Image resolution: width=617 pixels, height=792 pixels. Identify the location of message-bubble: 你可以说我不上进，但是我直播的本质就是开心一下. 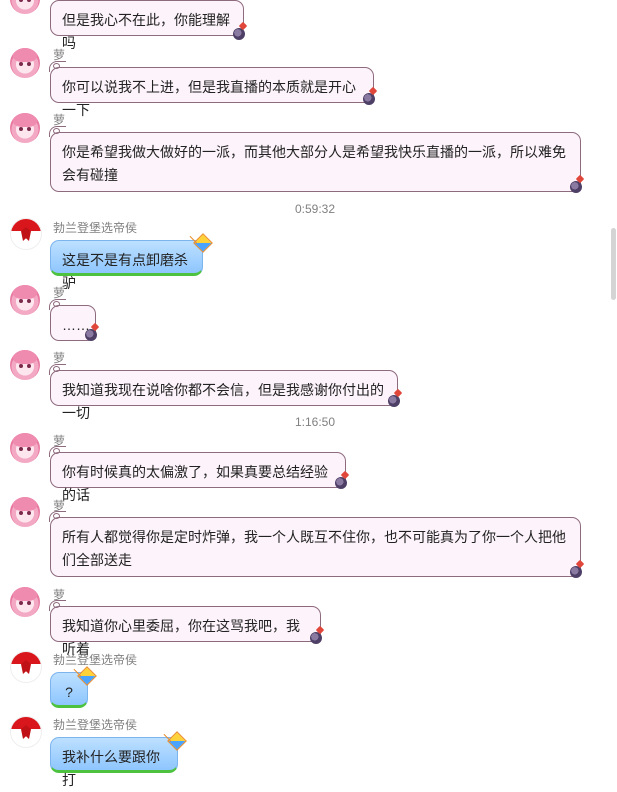
(211, 89).